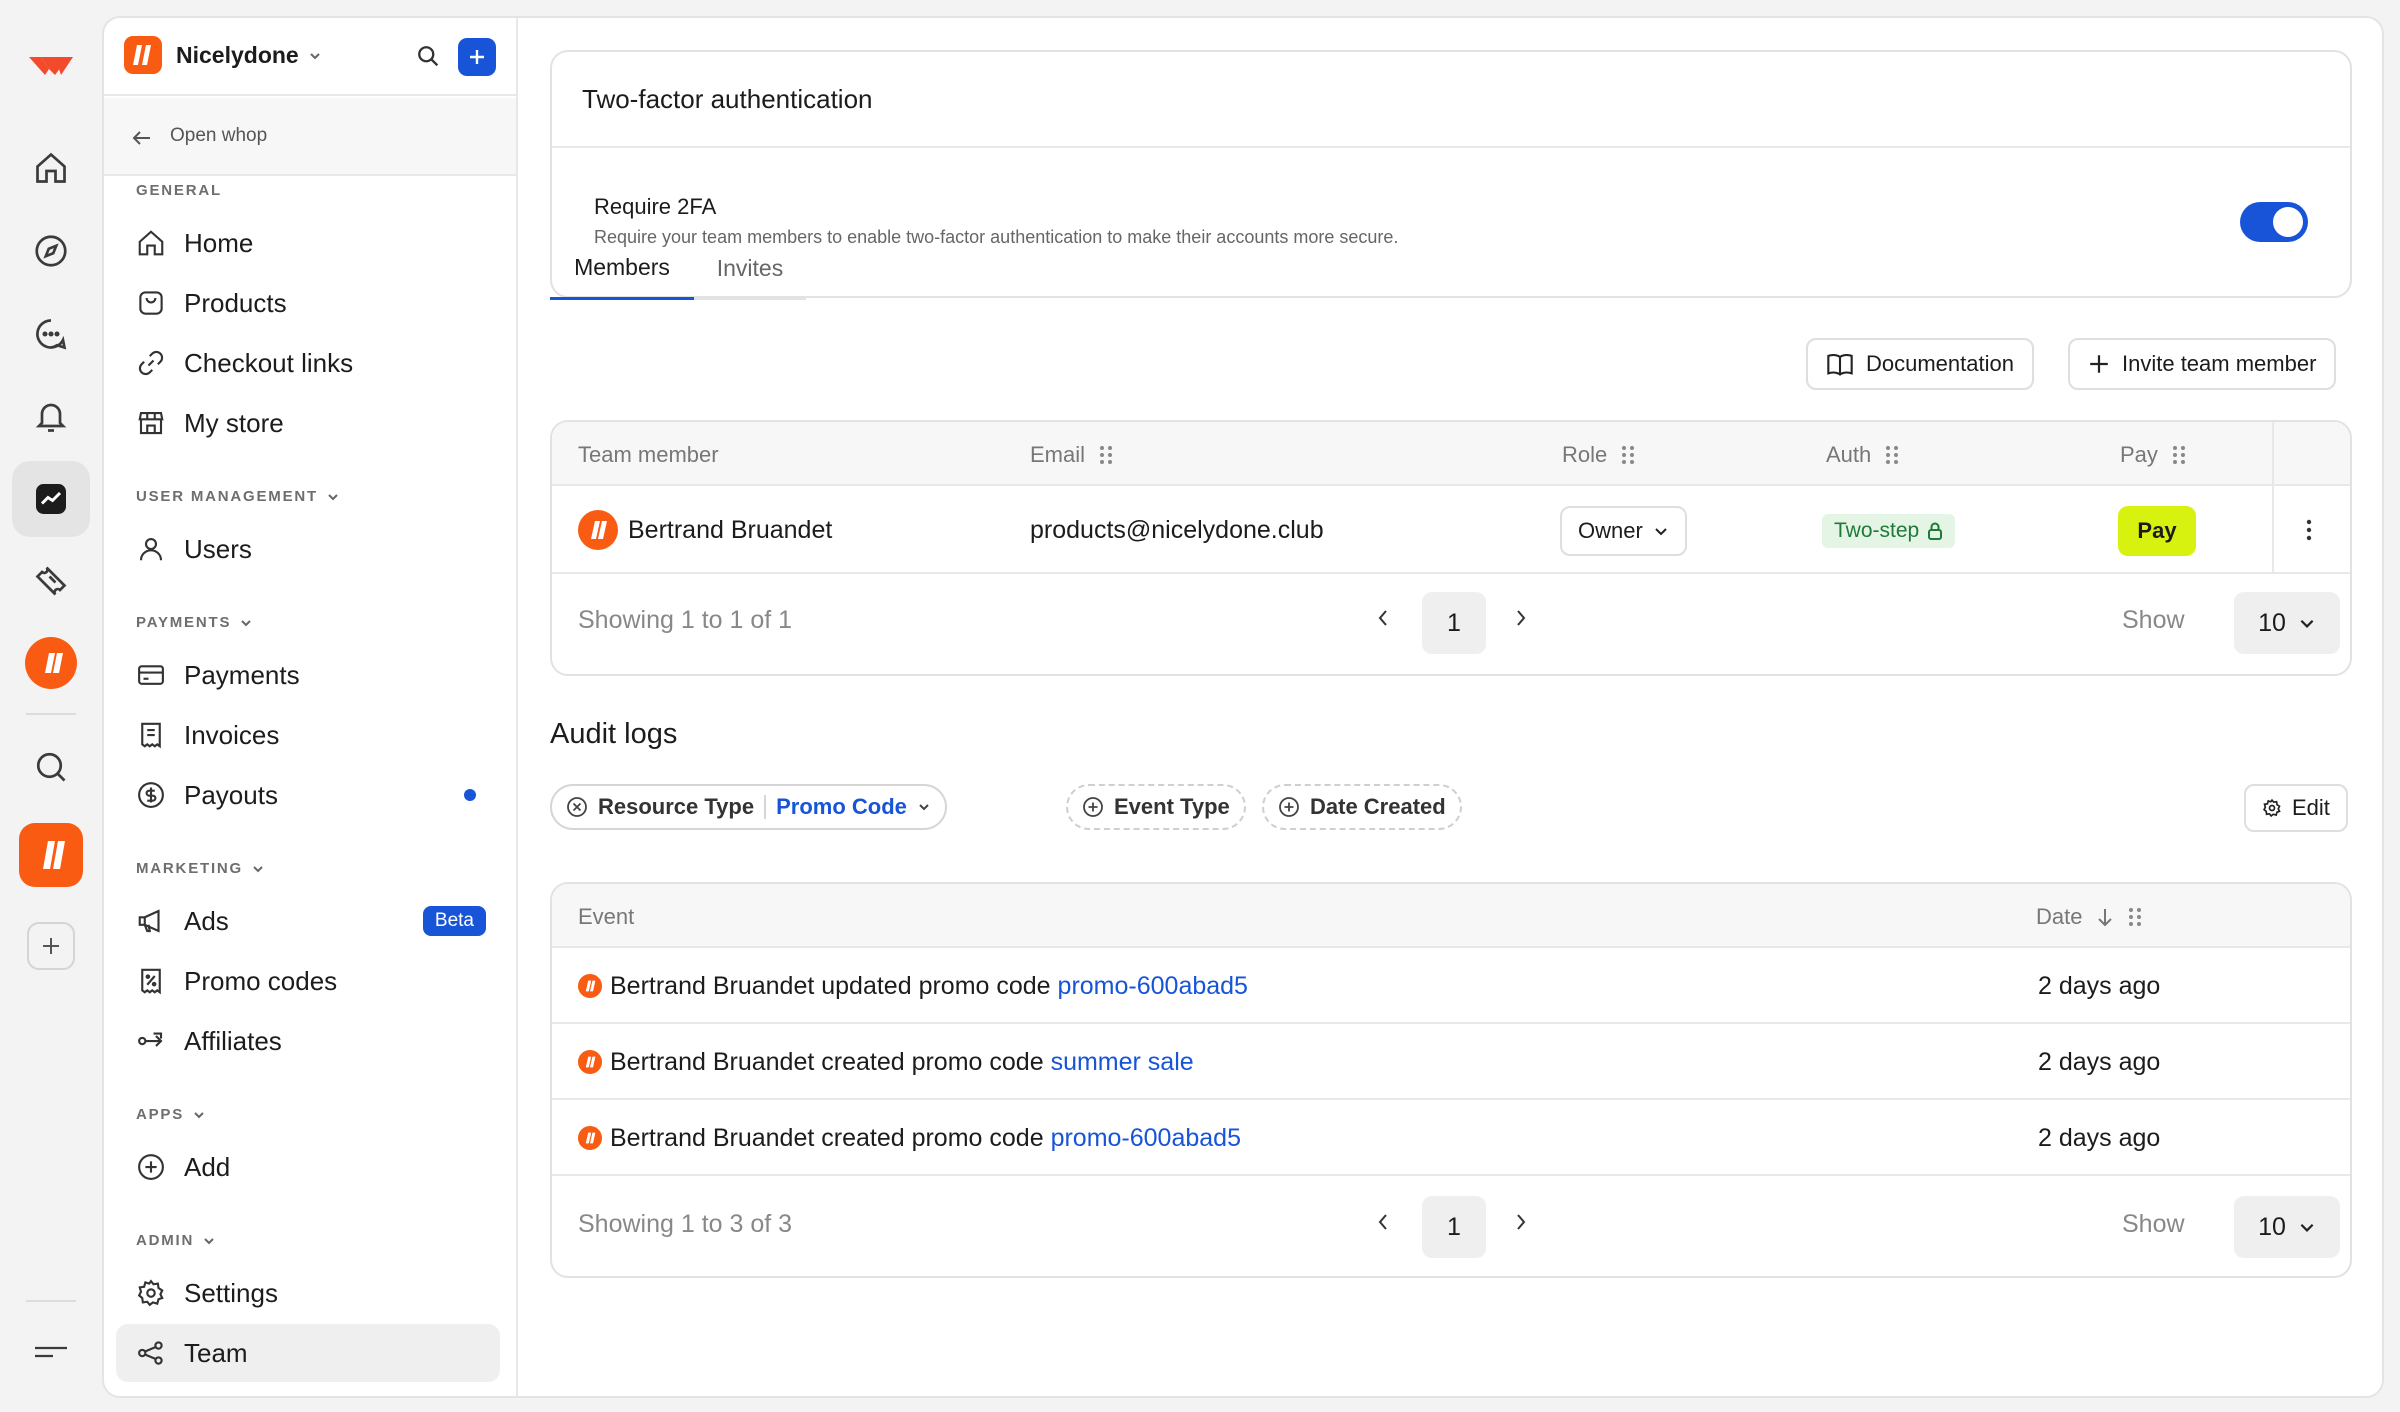  Describe the element at coordinates (51, 64) in the screenshot. I see `whop-logo-icon` at that location.